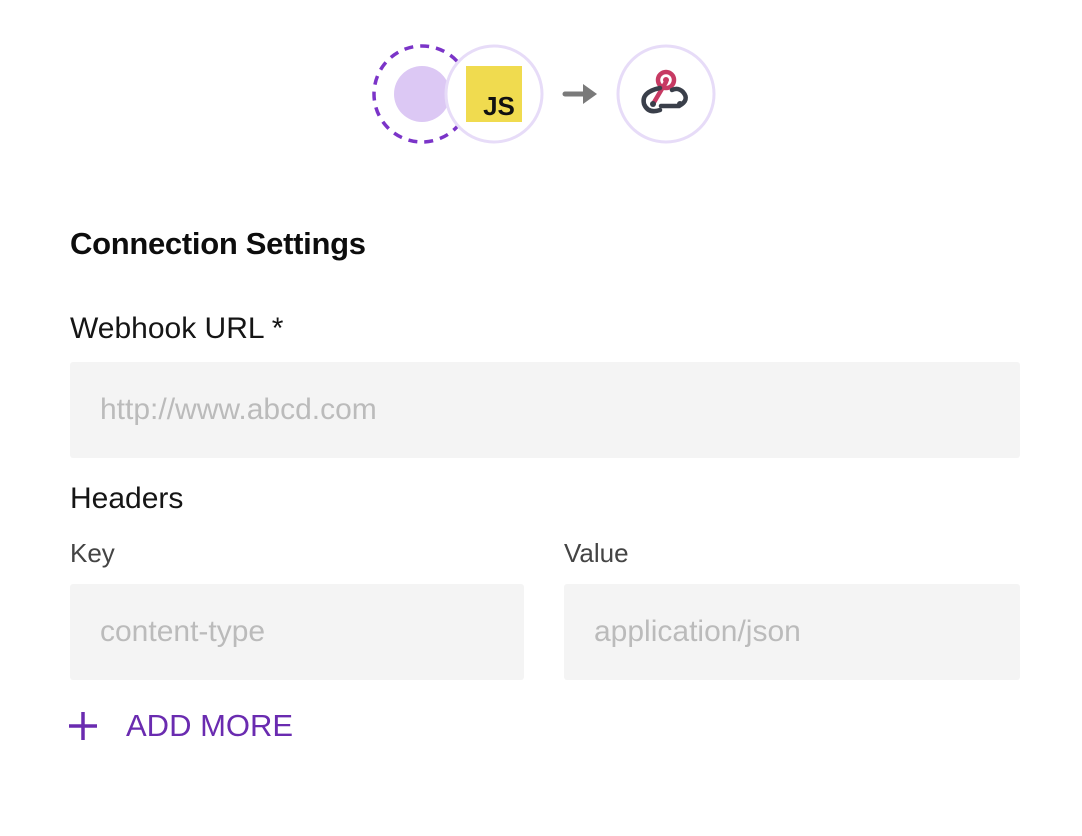 This screenshot has width=1082, height=836. I want to click on javascript-icon: JS, so click(494, 94).